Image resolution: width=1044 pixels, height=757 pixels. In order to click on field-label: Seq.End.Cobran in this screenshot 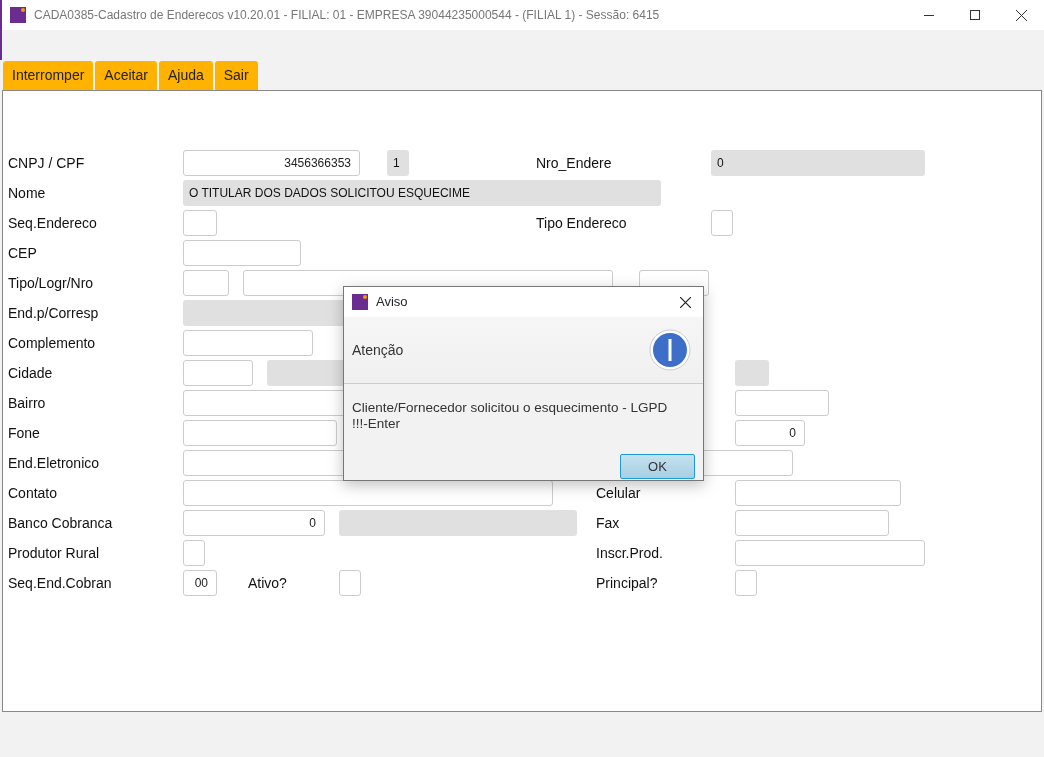, I will do `click(60, 583)`.